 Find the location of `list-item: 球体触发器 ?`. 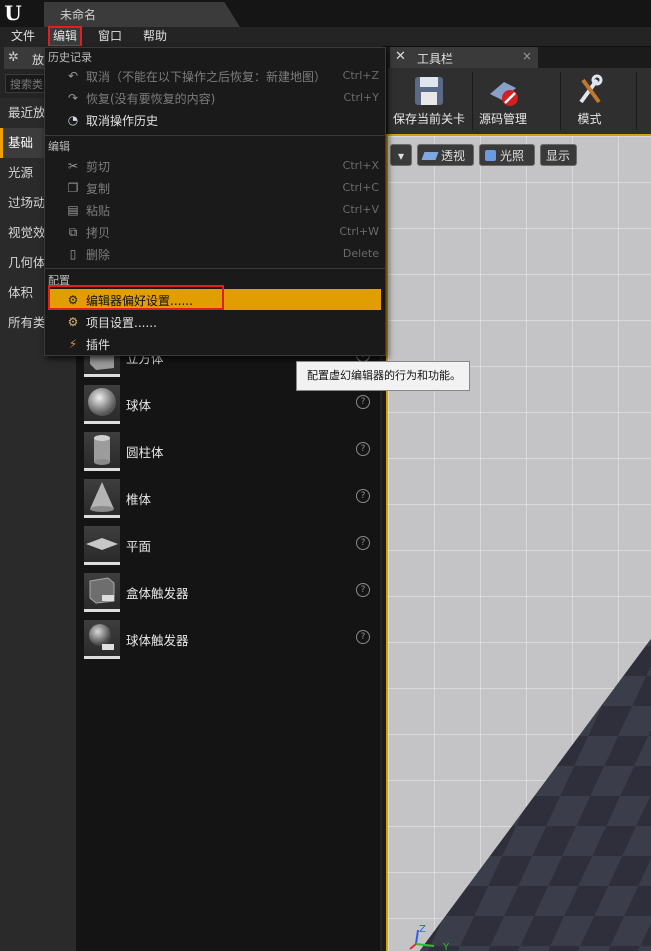

list-item: 球体触发器 ? is located at coordinates (230, 642).